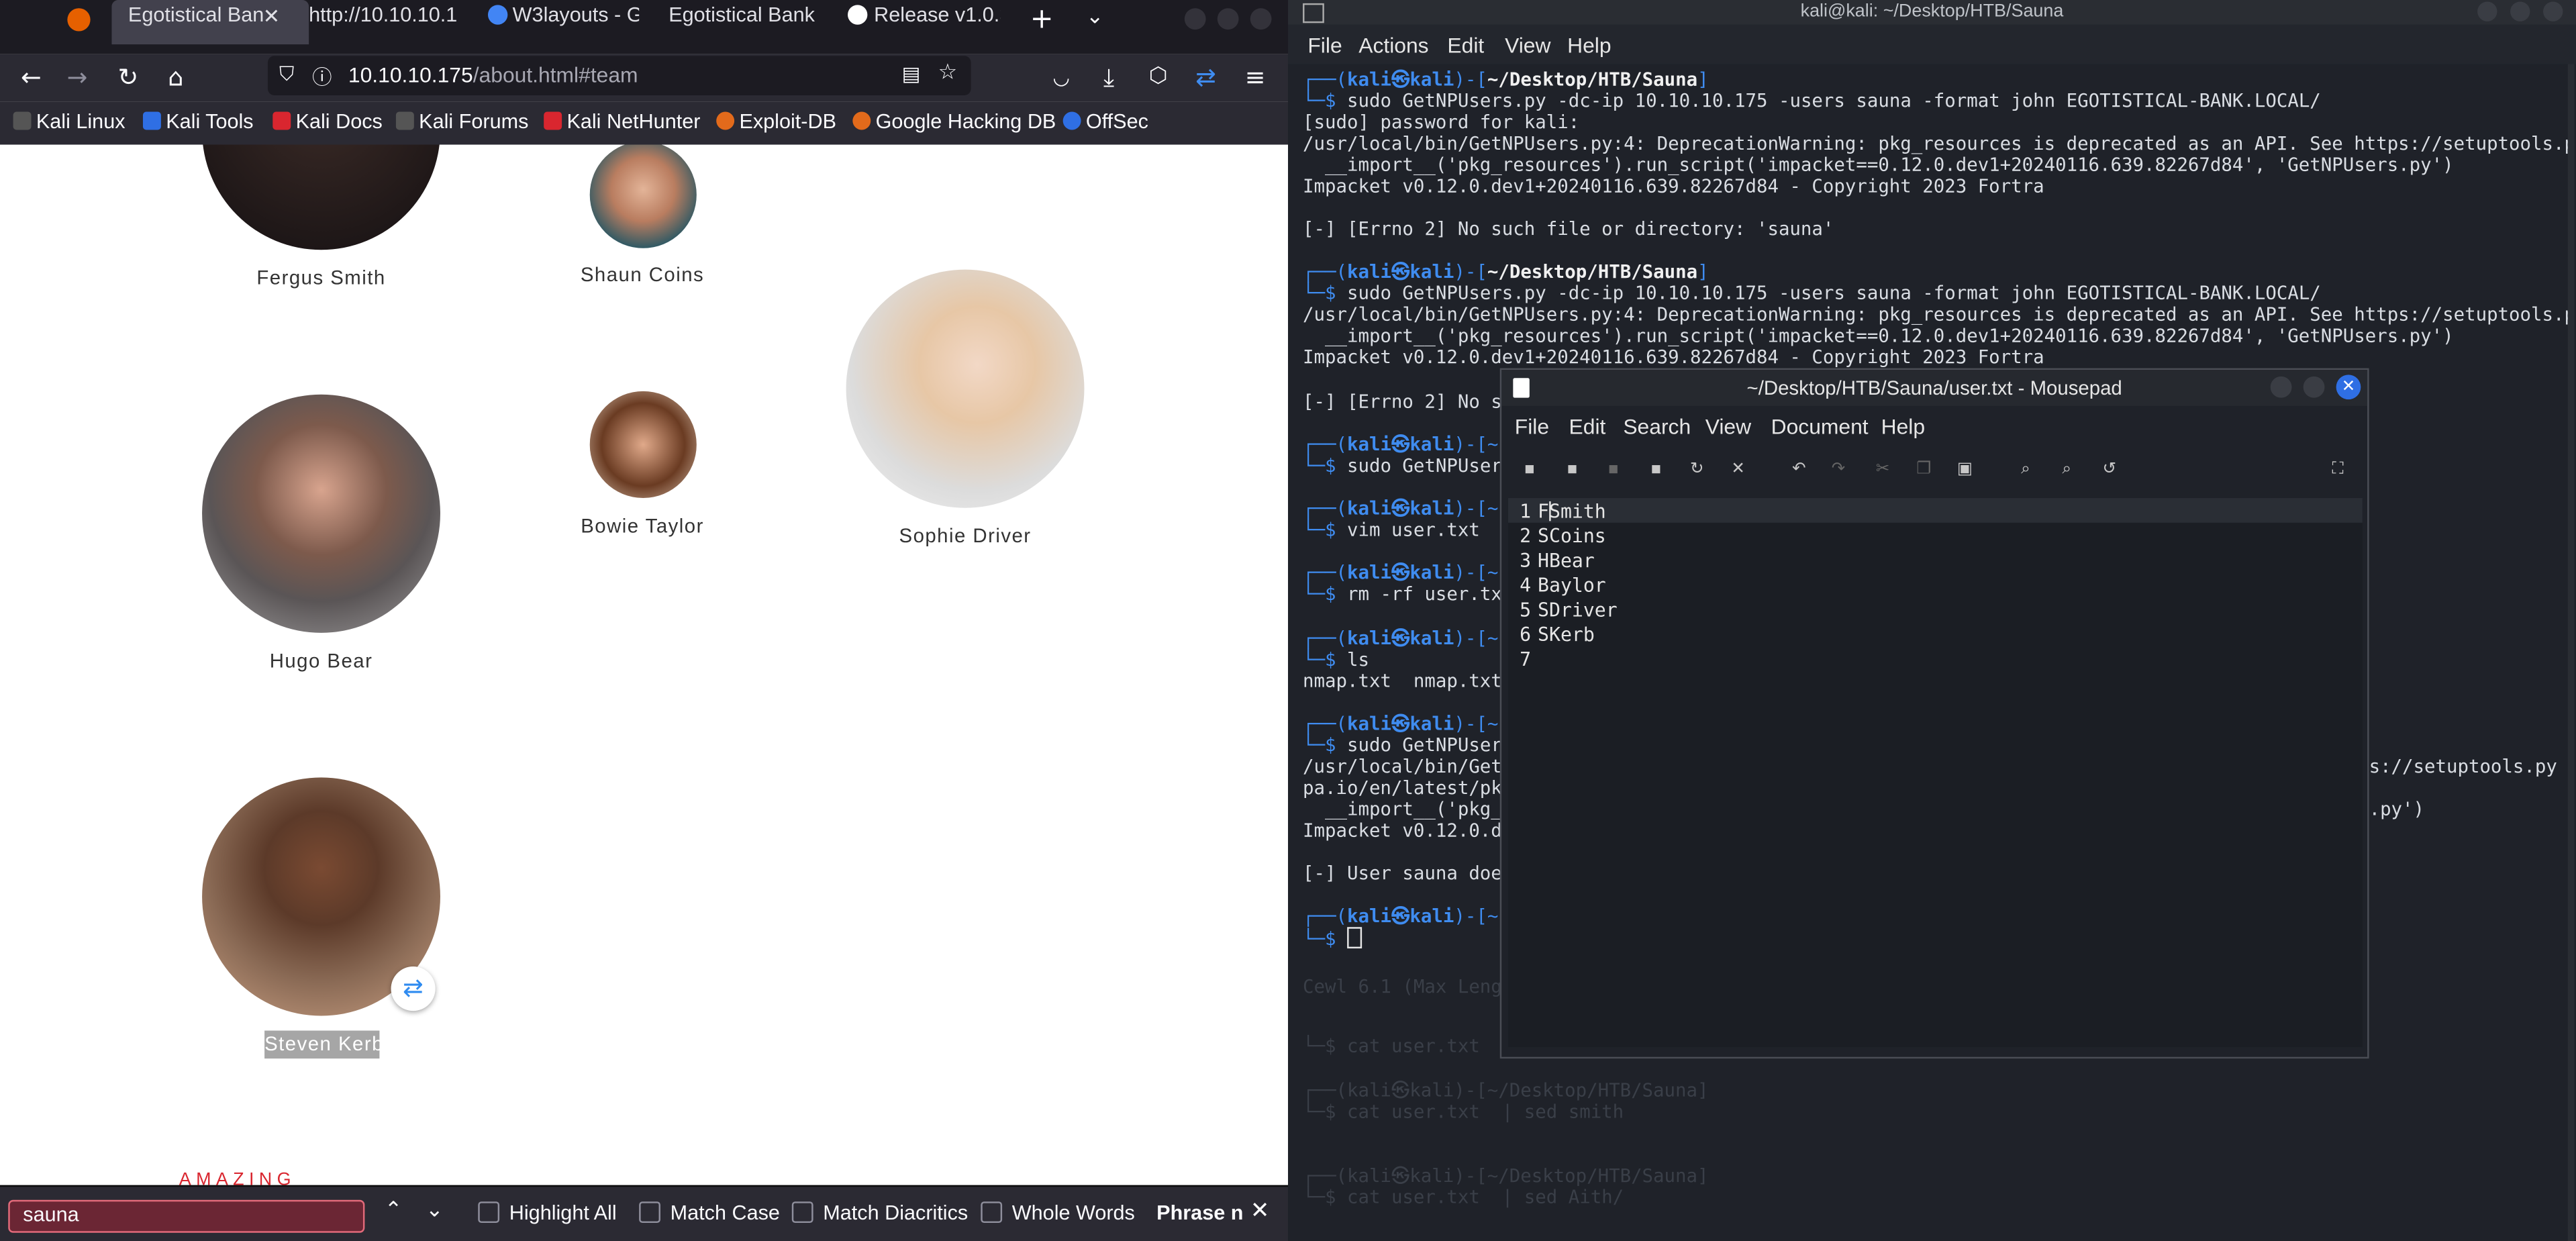 The width and height of the screenshot is (2576, 1241). What do you see at coordinates (1042, 19) in the screenshot?
I see `new-tab-button: +` at bounding box center [1042, 19].